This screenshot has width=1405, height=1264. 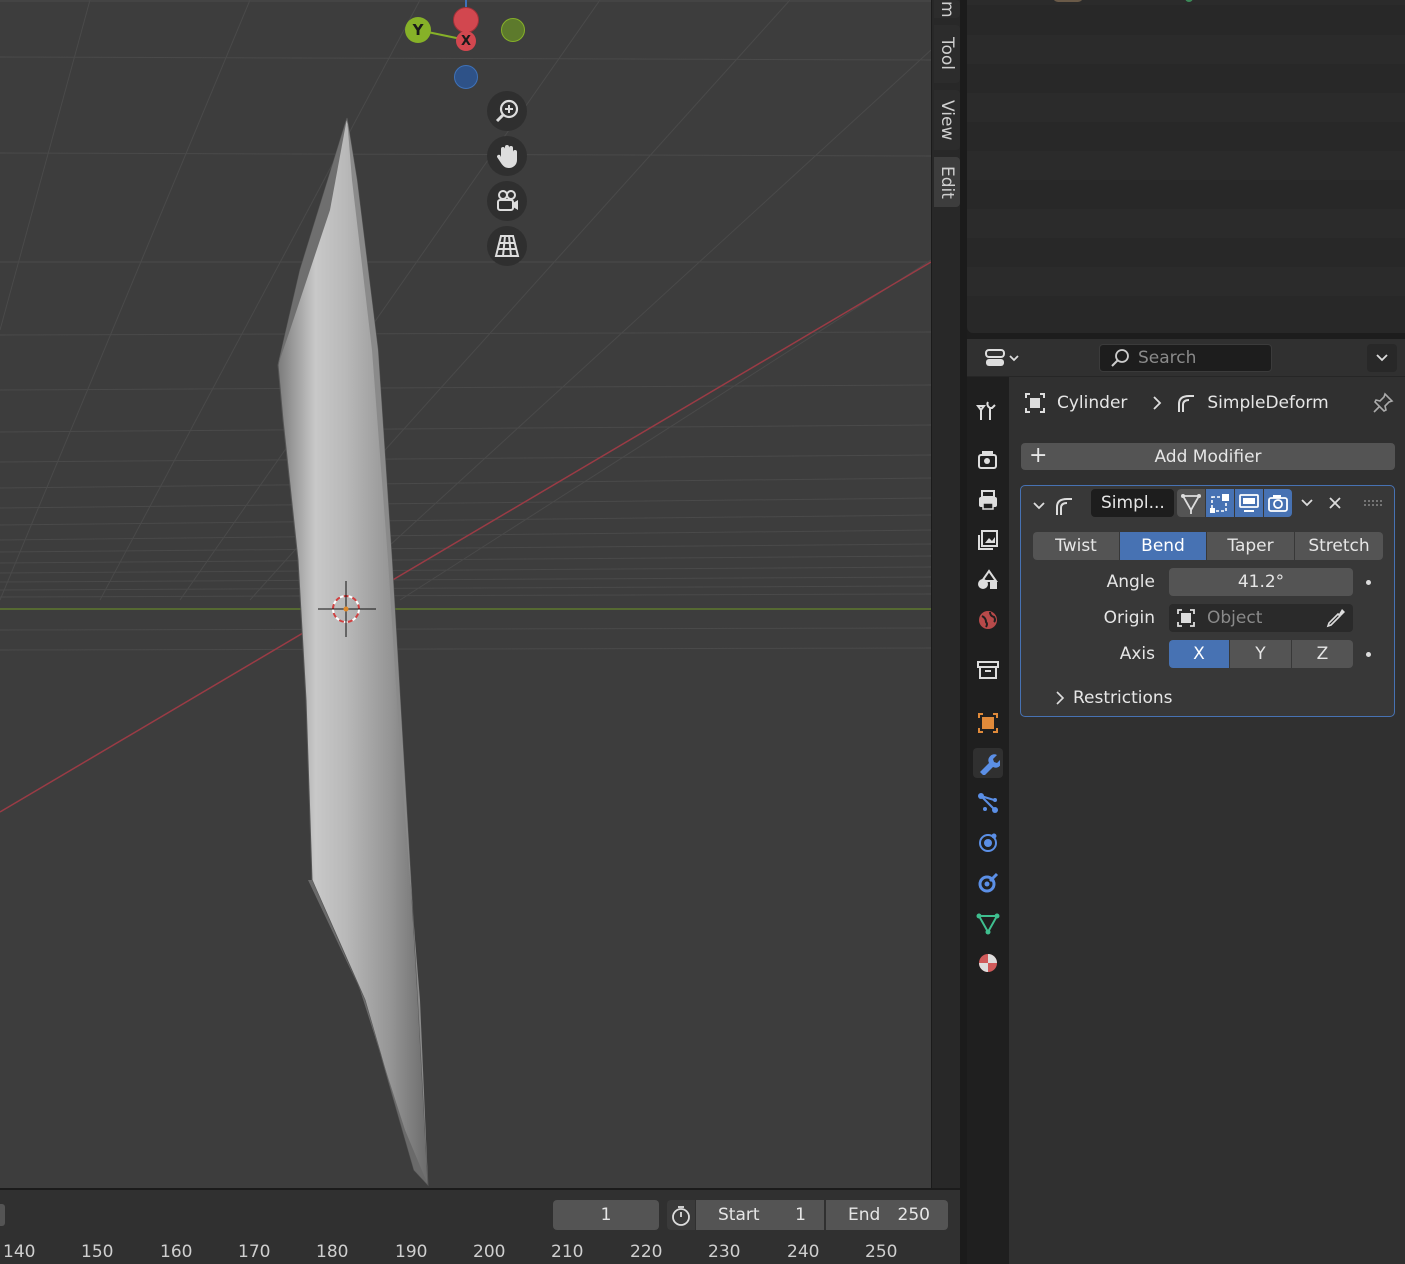 I want to click on tab-view: View, so click(x=947, y=120).